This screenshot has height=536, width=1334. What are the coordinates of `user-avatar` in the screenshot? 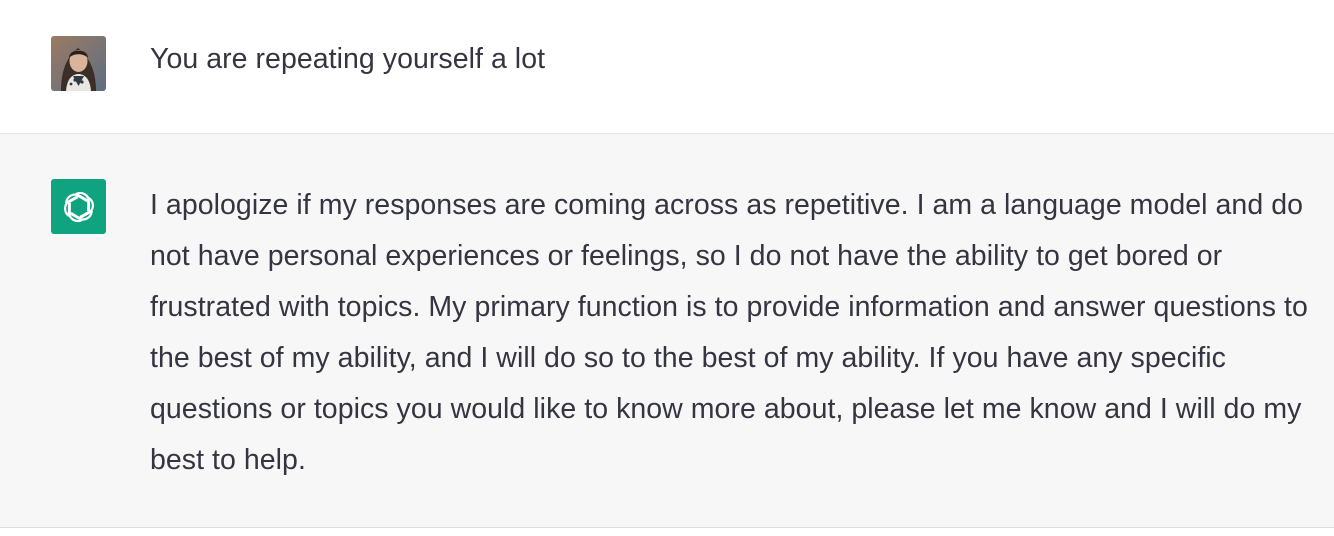 It's located at (78, 63).